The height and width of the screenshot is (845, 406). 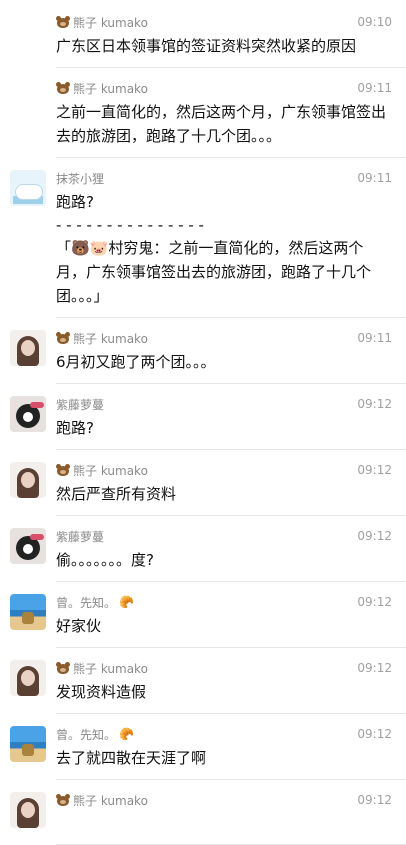 I want to click on message-text: 然后严查所有资料, so click(x=116, y=494).